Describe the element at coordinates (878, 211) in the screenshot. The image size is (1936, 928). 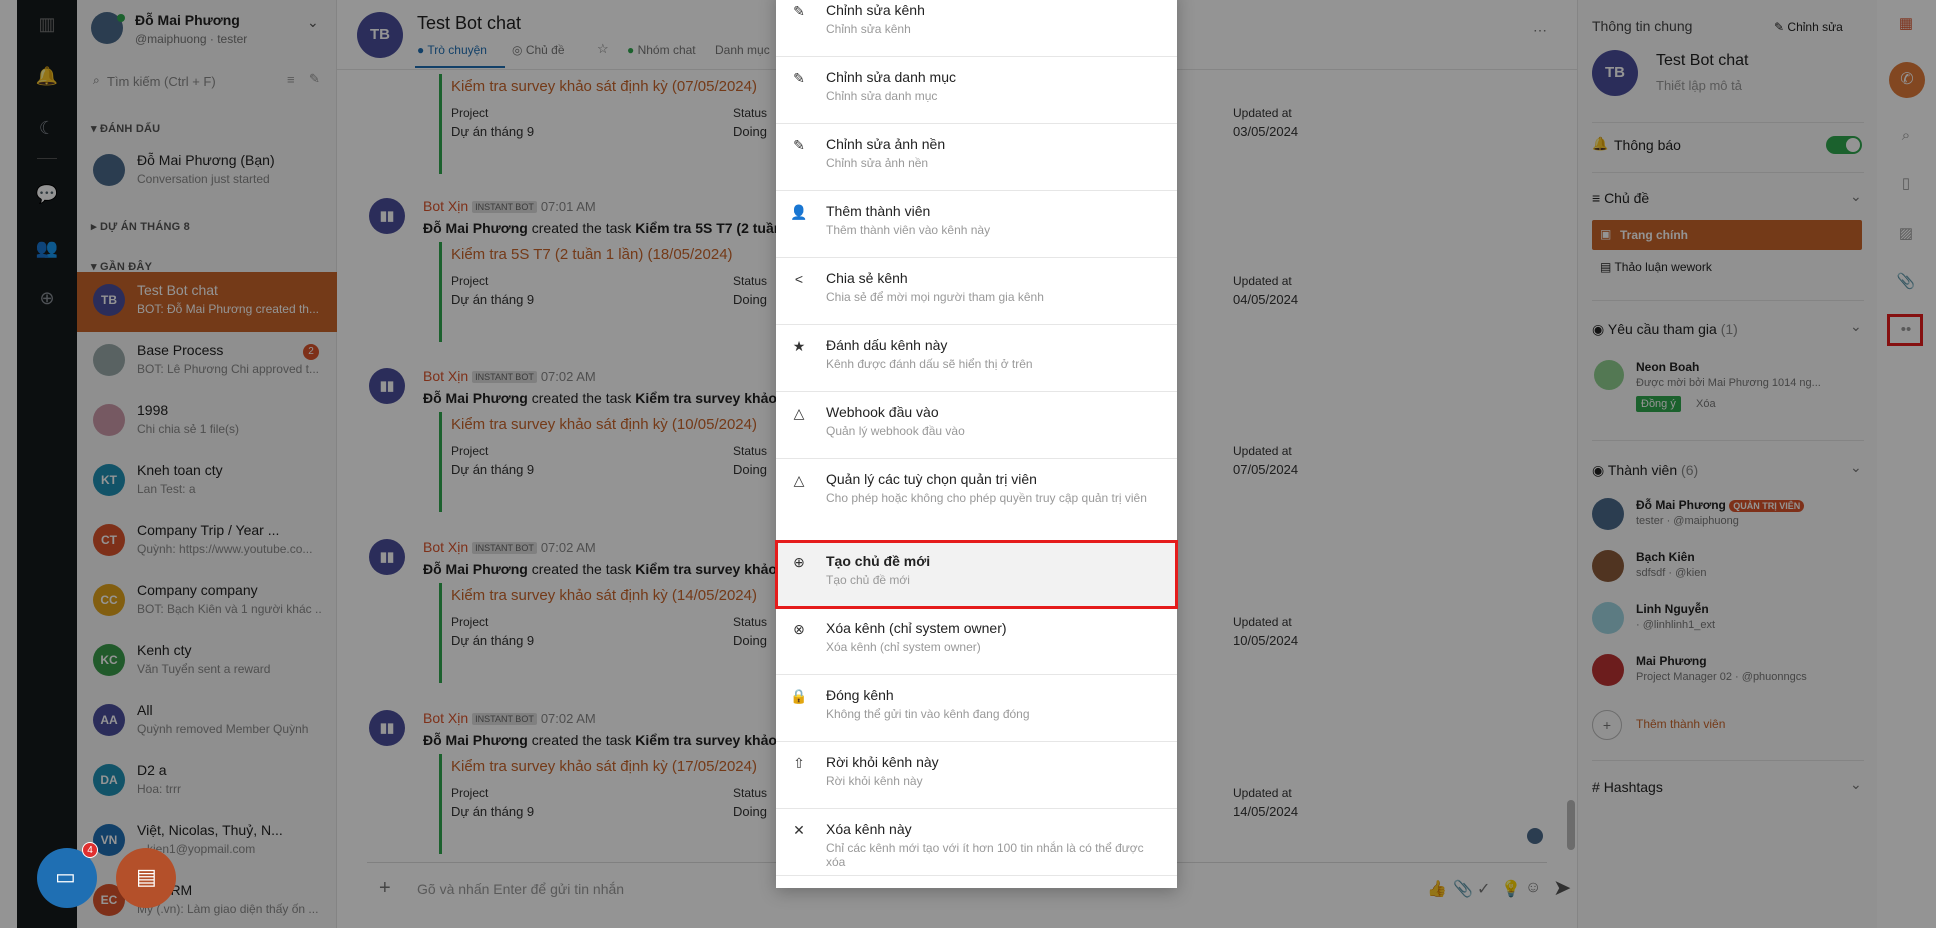
I see `menu-item-title: Thêm thành viên` at that location.